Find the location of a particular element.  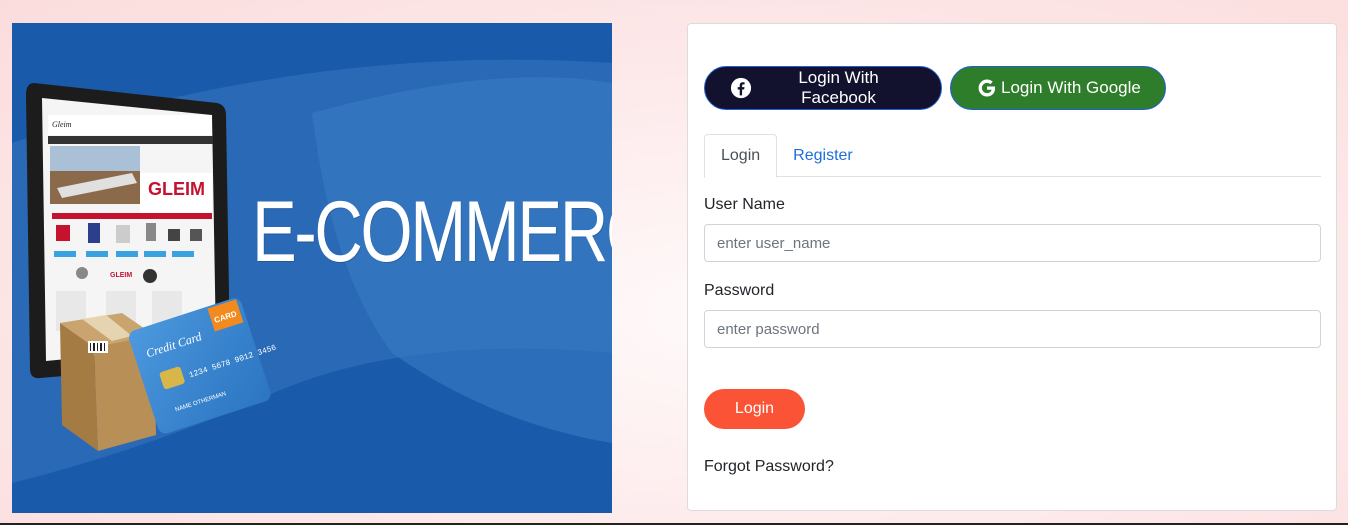

login-submit-button: Login is located at coordinates (754, 409).